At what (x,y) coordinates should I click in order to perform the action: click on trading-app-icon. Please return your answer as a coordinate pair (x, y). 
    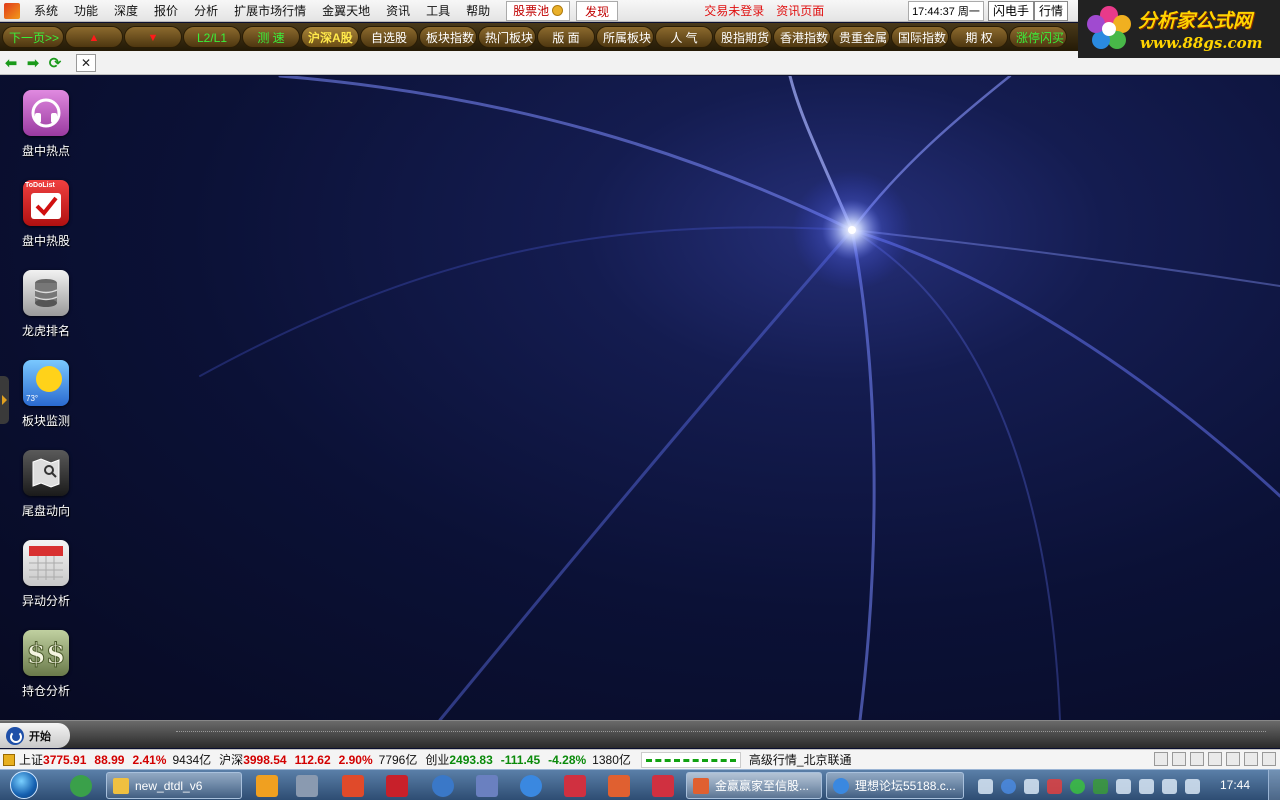
    Looking at the image, I should click on (575, 786).